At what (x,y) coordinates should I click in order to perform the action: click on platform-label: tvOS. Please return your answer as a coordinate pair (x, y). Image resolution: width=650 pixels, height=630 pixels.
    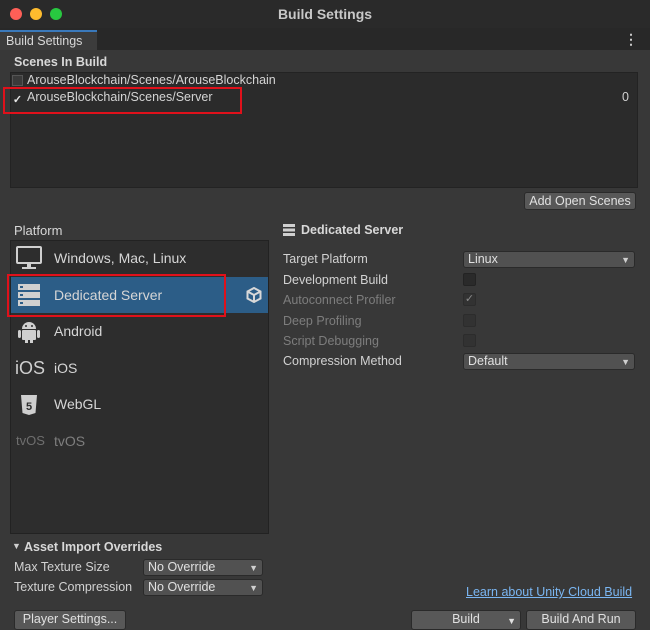
    Looking at the image, I should click on (70, 441).